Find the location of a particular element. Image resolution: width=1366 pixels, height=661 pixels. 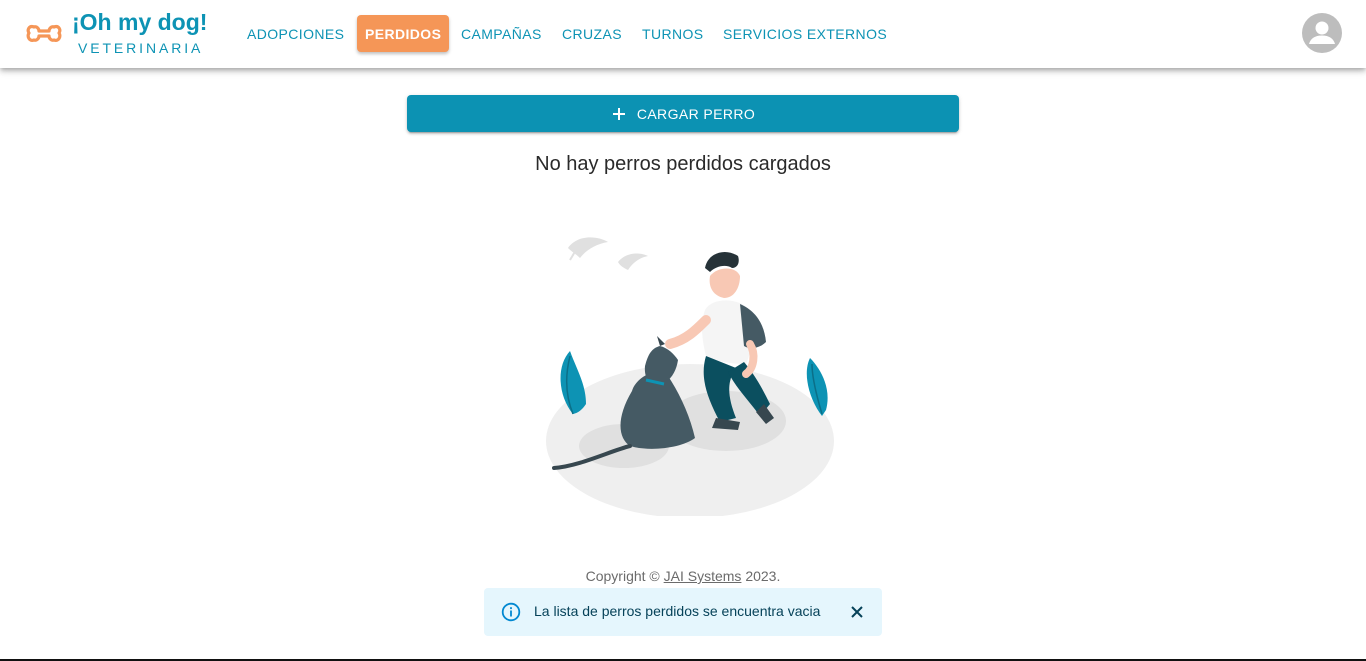

man-petting-dog-illustration is located at coordinates (690, 376).